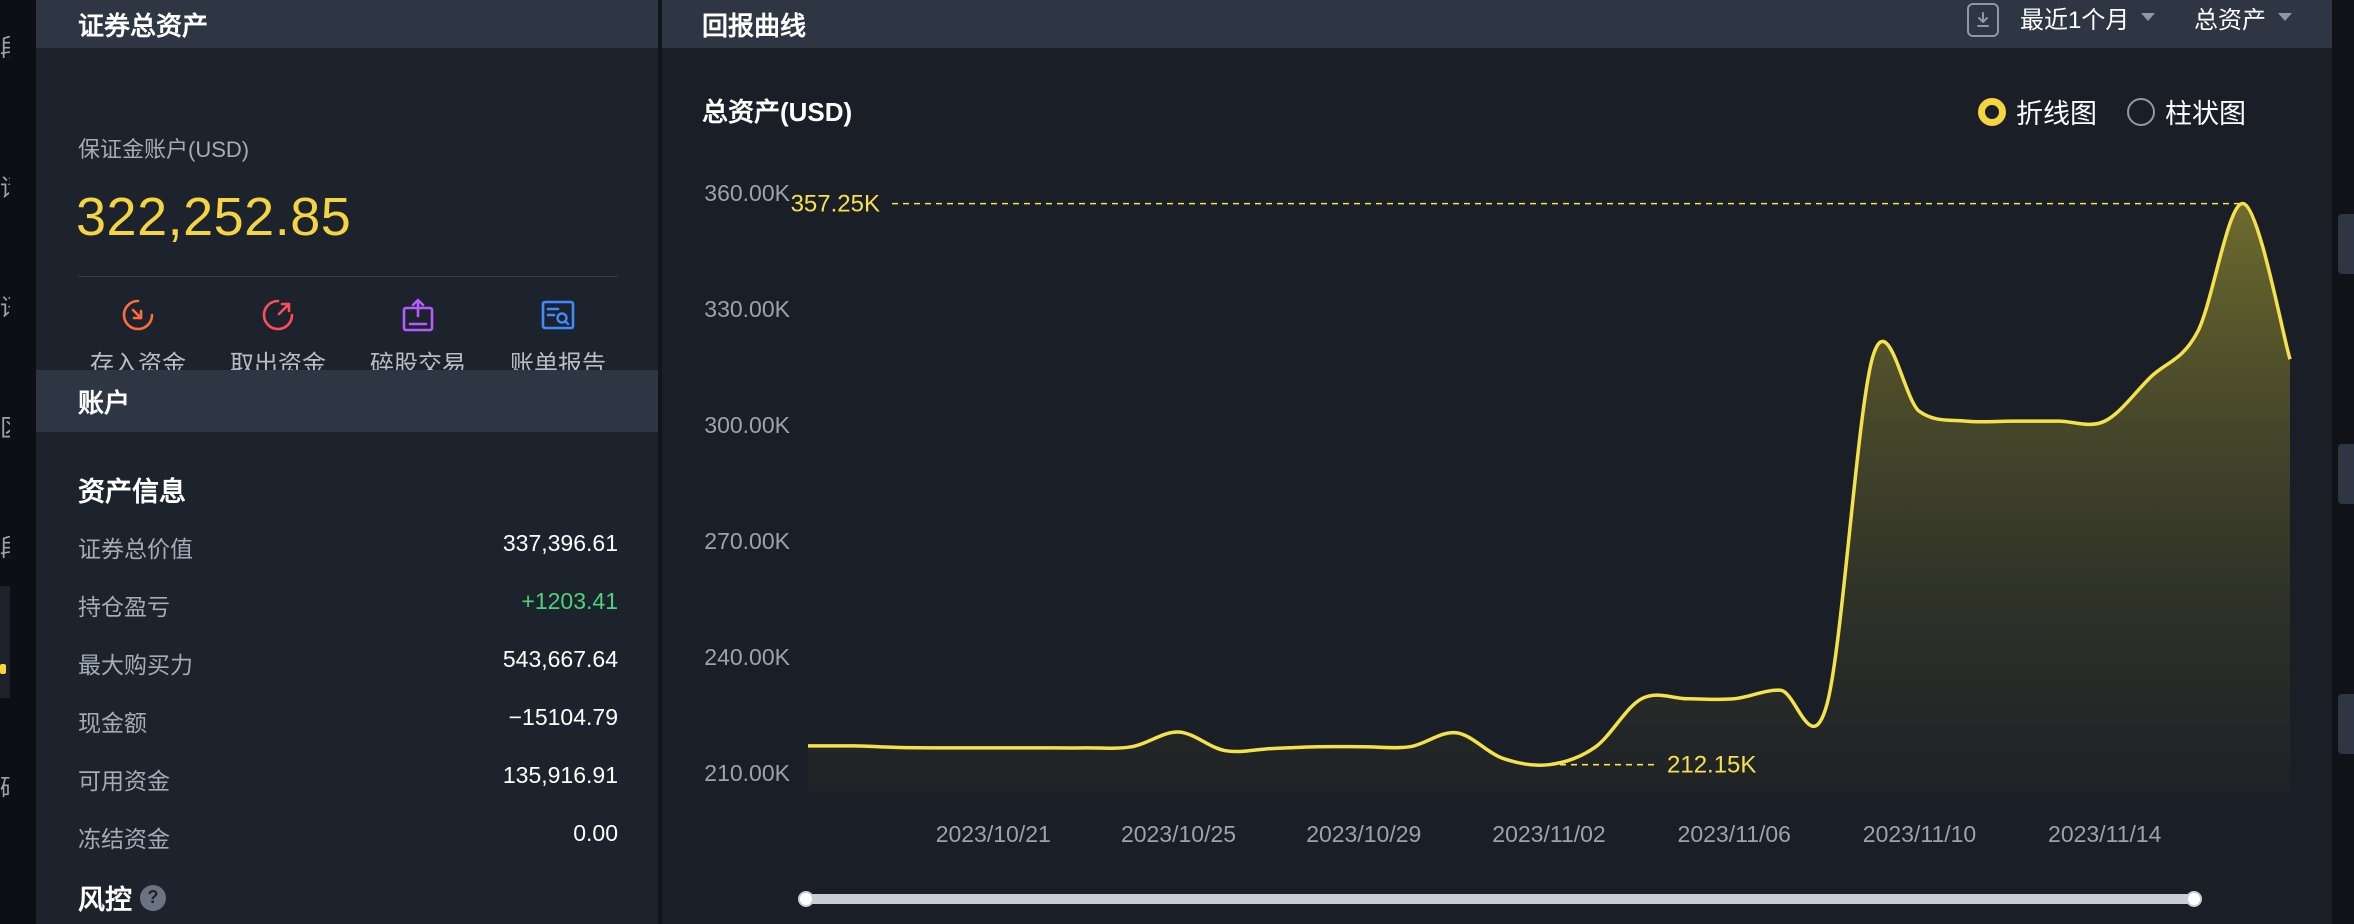 This screenshot has width=2354, height=924. I want to click on left-nav-rail: 段 请 讯 区 段 码, so click(18, 462).